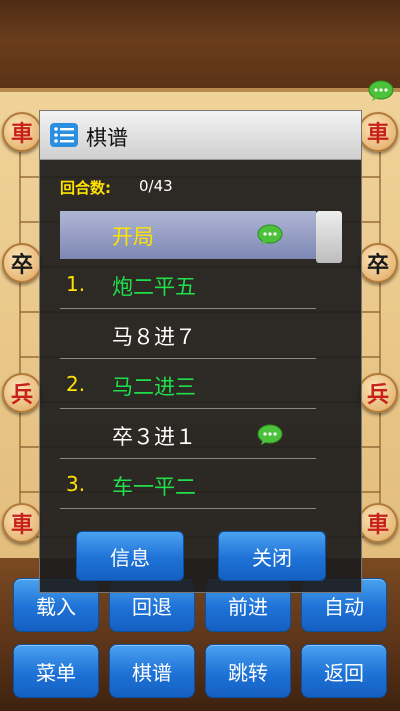  What do you see at coordinates (64, 135) in the screenshot?
I see `list-icon` at bounding box center [64, 135].